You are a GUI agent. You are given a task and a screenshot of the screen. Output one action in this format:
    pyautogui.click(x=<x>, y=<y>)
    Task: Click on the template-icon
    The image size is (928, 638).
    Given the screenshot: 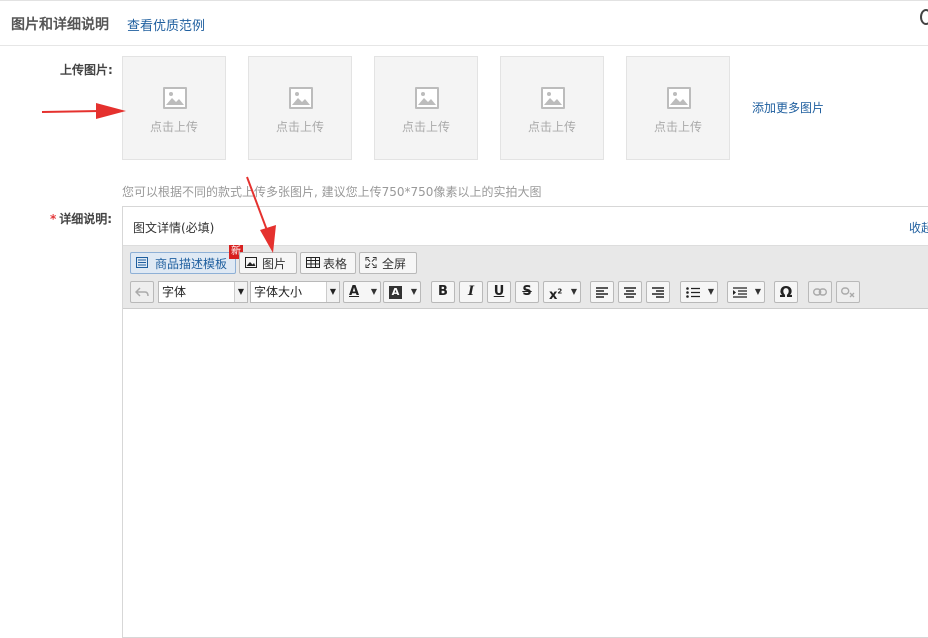 What is the action you would take?
    pyautogui.click(x=142, y=262)
    